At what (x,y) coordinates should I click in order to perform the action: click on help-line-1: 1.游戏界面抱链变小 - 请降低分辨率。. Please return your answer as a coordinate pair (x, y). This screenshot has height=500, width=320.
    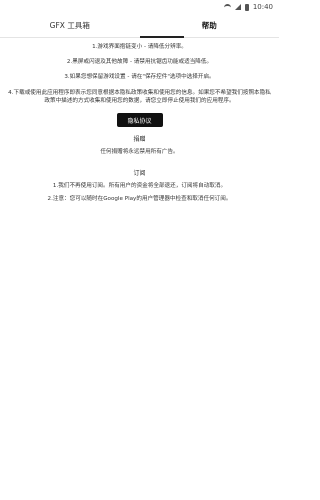
    Looking at the image, I should click on (139, 47).